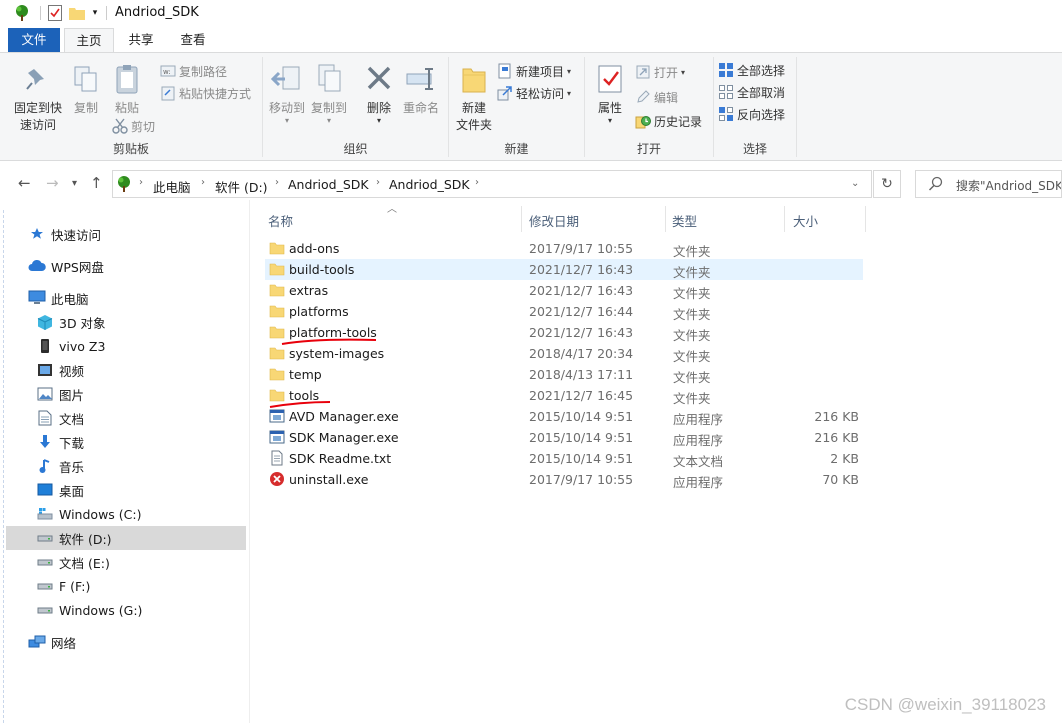 The image size is (1062, 723). I want to click on edit-button: 编辑, so click(656, 97).